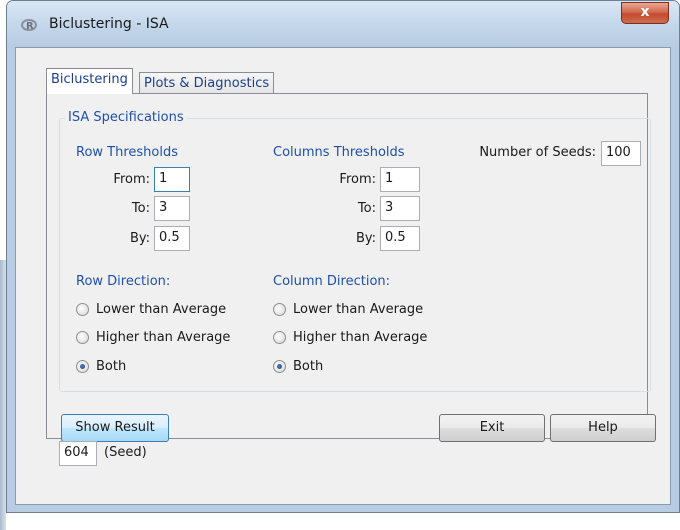 The width and height of the screenshot is (680, 530). Describe the element at coordinates (603, 428) in the screenshot. I see `help-button: Help` at that location.